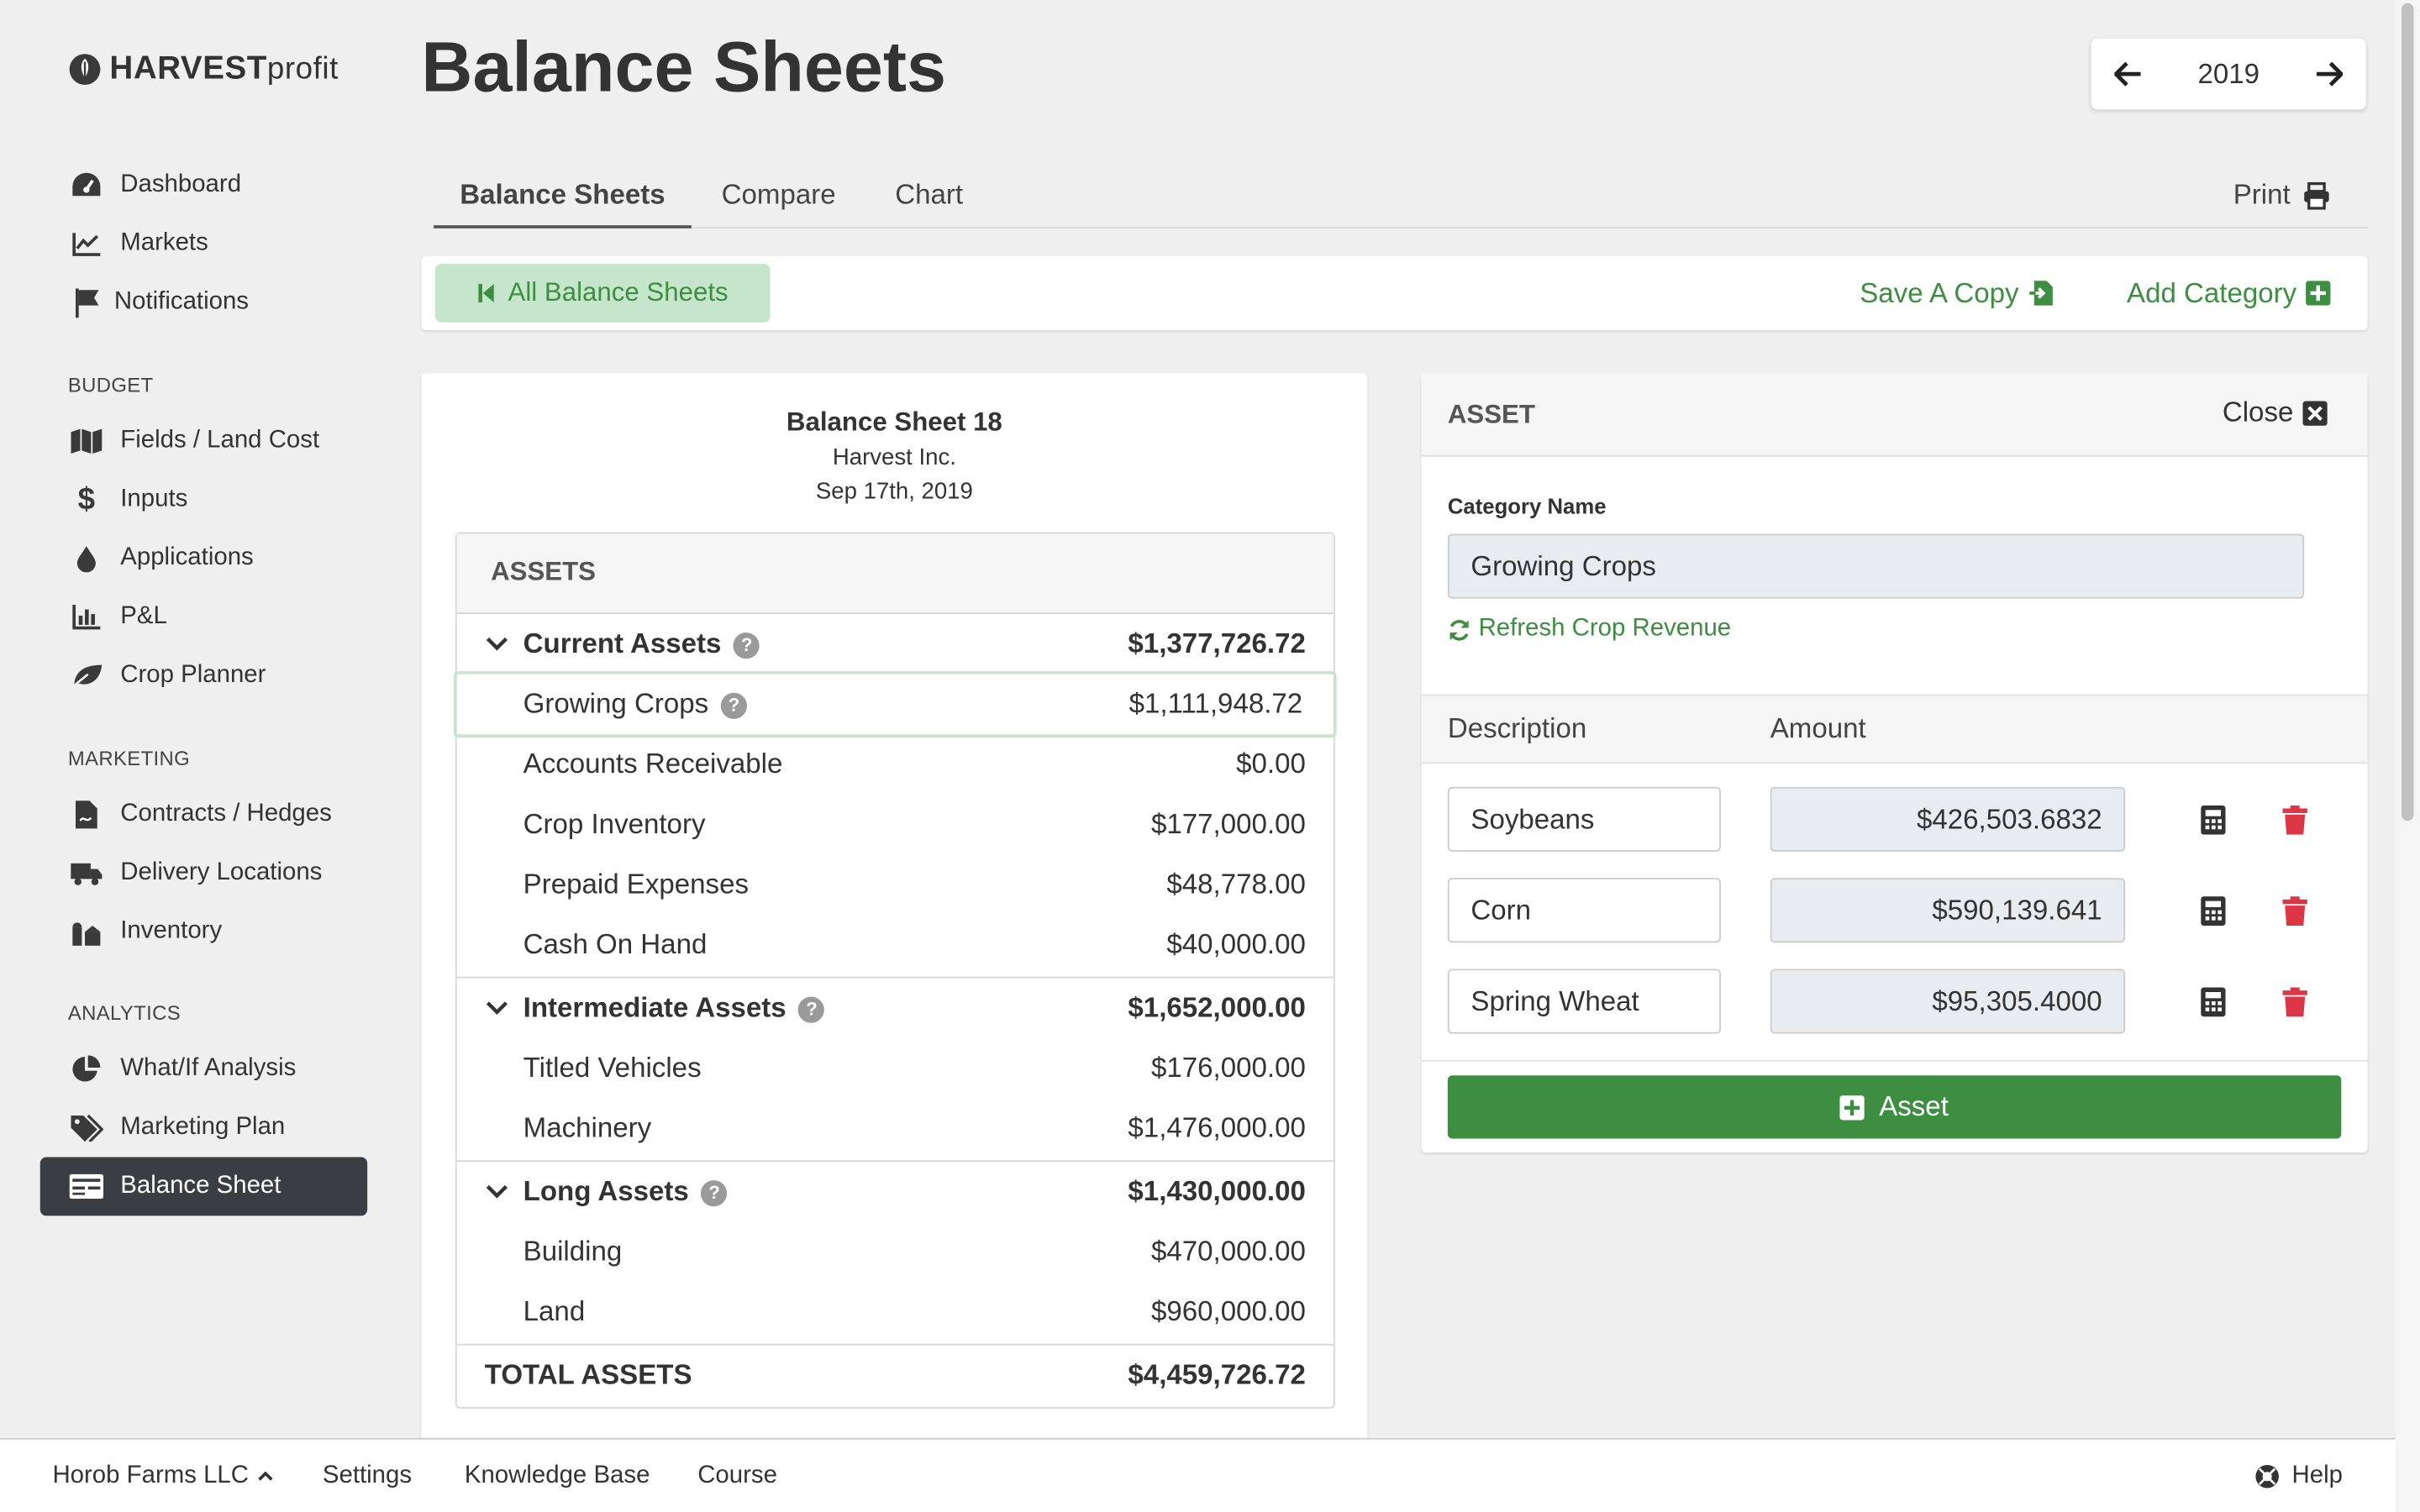 The width and height of the screenshot is (2420, 1512). I want to click on group-total: $1,652,000.00, so click(1217, 1007).